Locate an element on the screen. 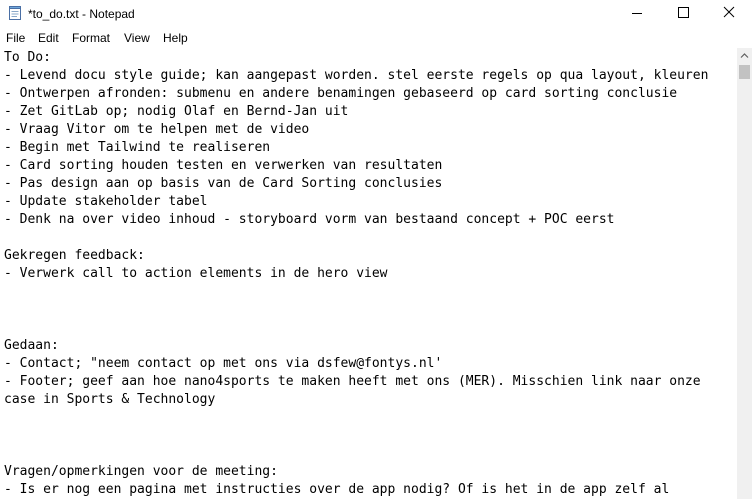 The width and height of the screenshot is (752, 499). text-line: To Do: is located at coordinates (356, 58).